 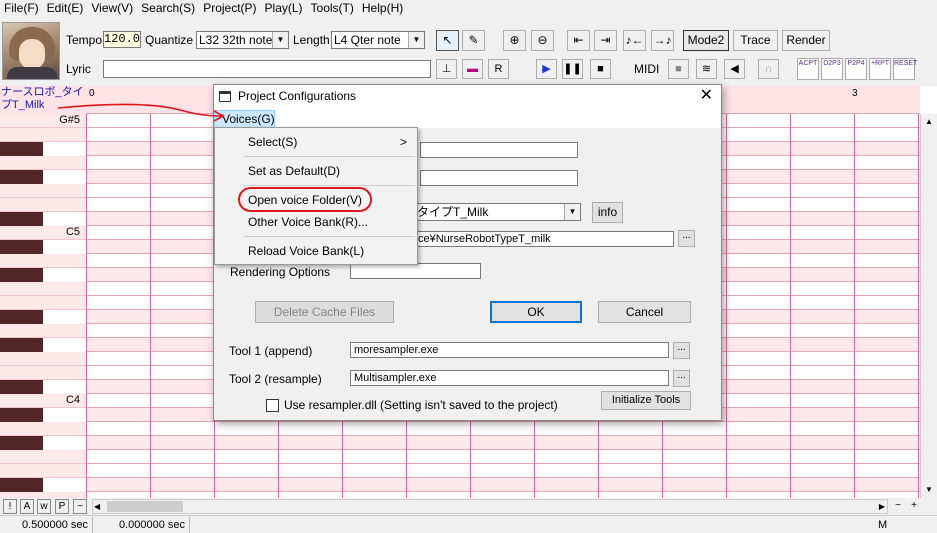 What do you see at coordinates (21, 8) in the screenshot?
I see `menu-file: File(F)` at bounding box center [21, 8].